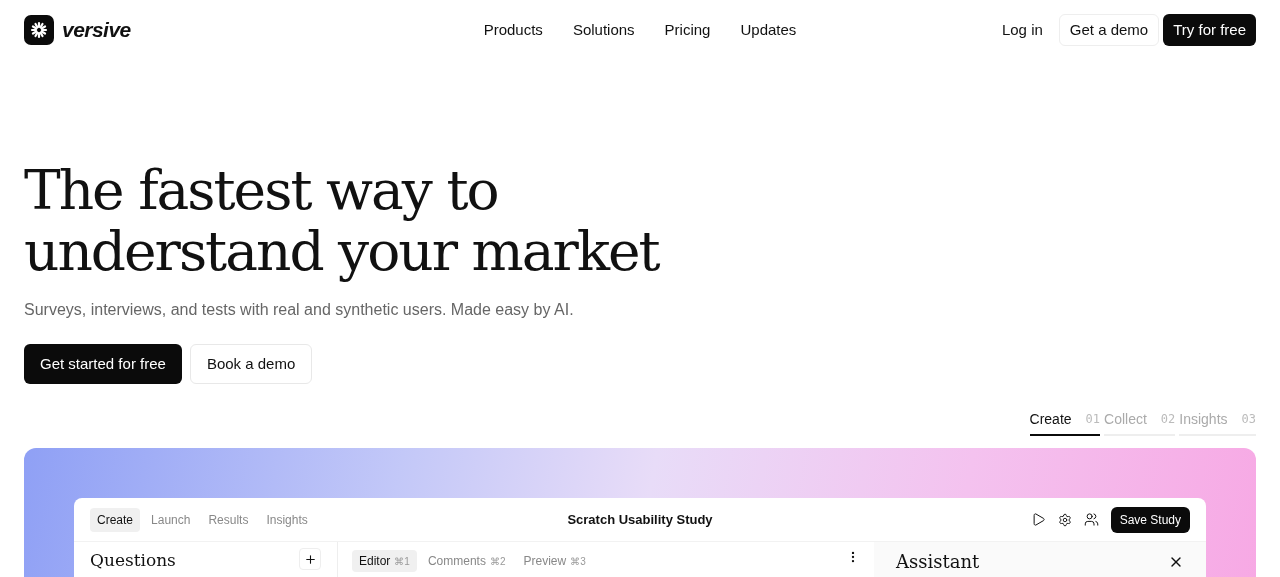  What do you see at coordinates (287, 519) in the screenshot?
I see `app-tab: Insights` at bounding box center [287, 519].